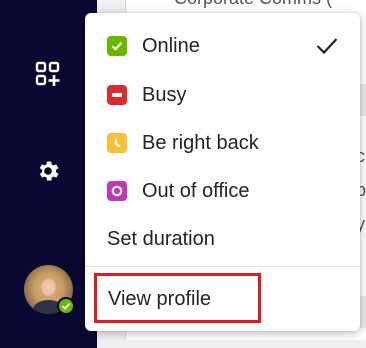 The image size is (366, 348). What do you see at coordinates (117, 46) in the screenshot?
I see `available-icon` at bounding box center [117, 46].